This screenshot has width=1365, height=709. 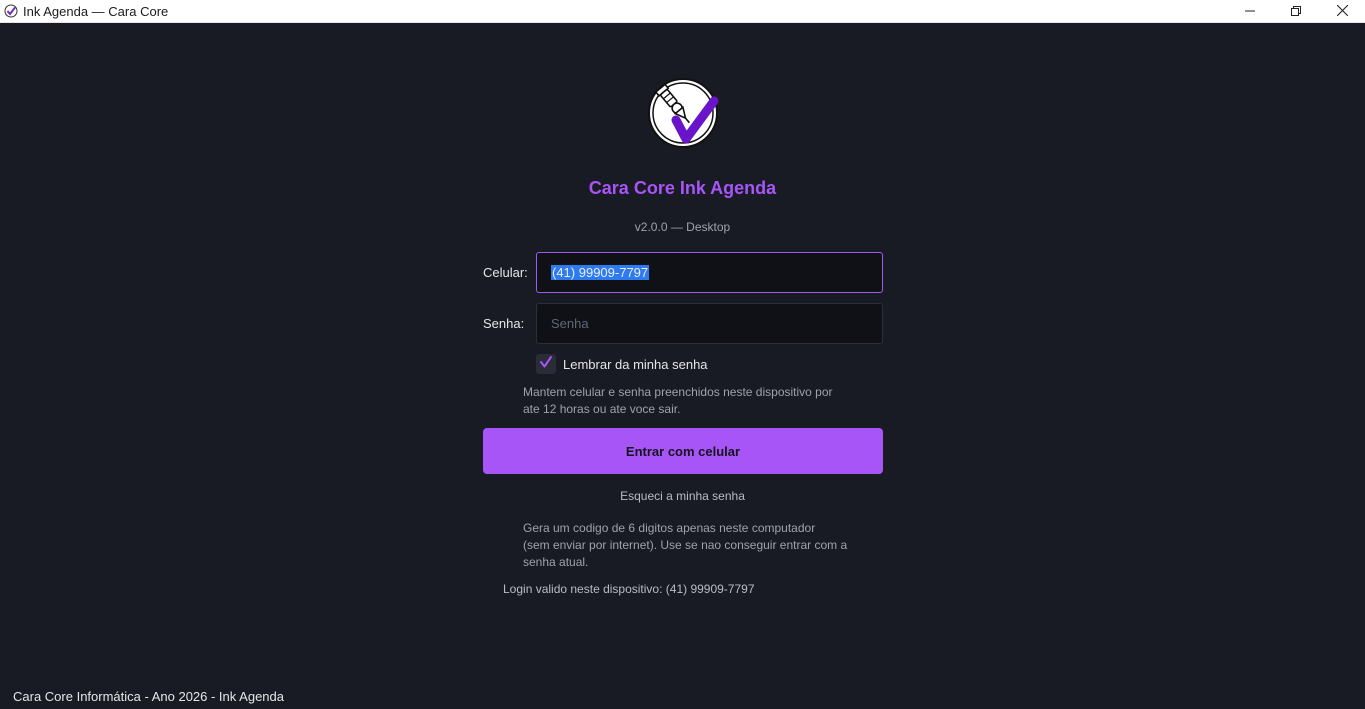 What do you see at coordinates (682, 188) in the screenshot?
I see `app-title: Cara Core Ink Agenda` at bounding box center [682, 188].